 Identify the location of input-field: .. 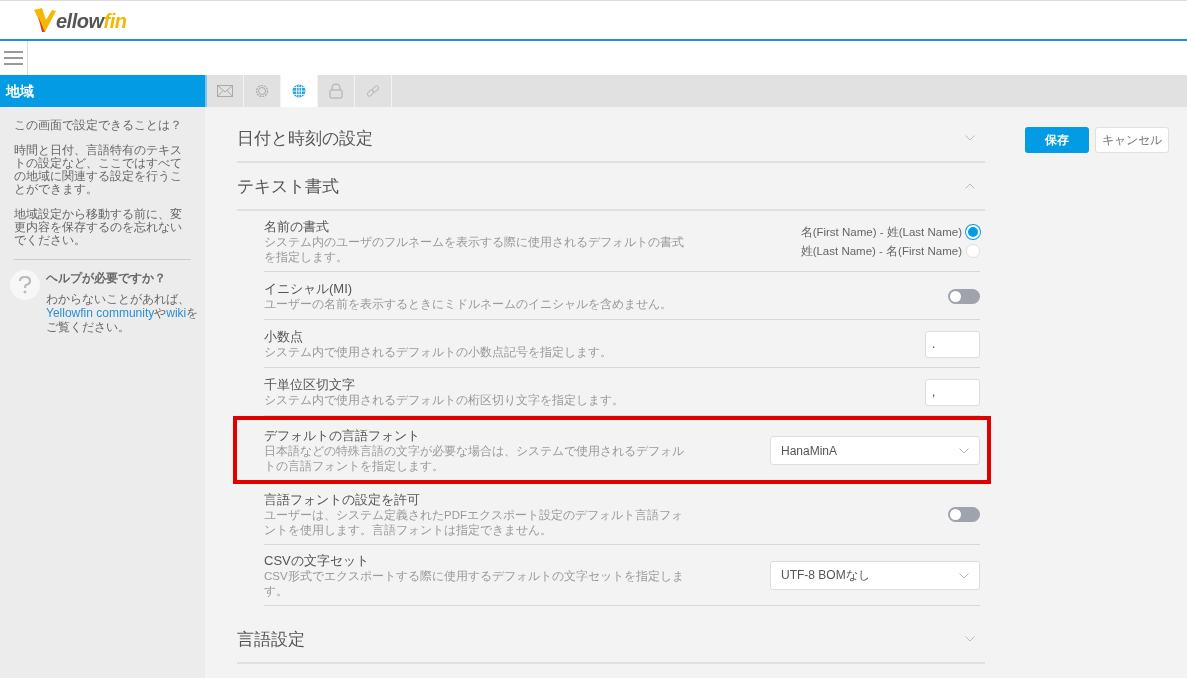
(952, 344).